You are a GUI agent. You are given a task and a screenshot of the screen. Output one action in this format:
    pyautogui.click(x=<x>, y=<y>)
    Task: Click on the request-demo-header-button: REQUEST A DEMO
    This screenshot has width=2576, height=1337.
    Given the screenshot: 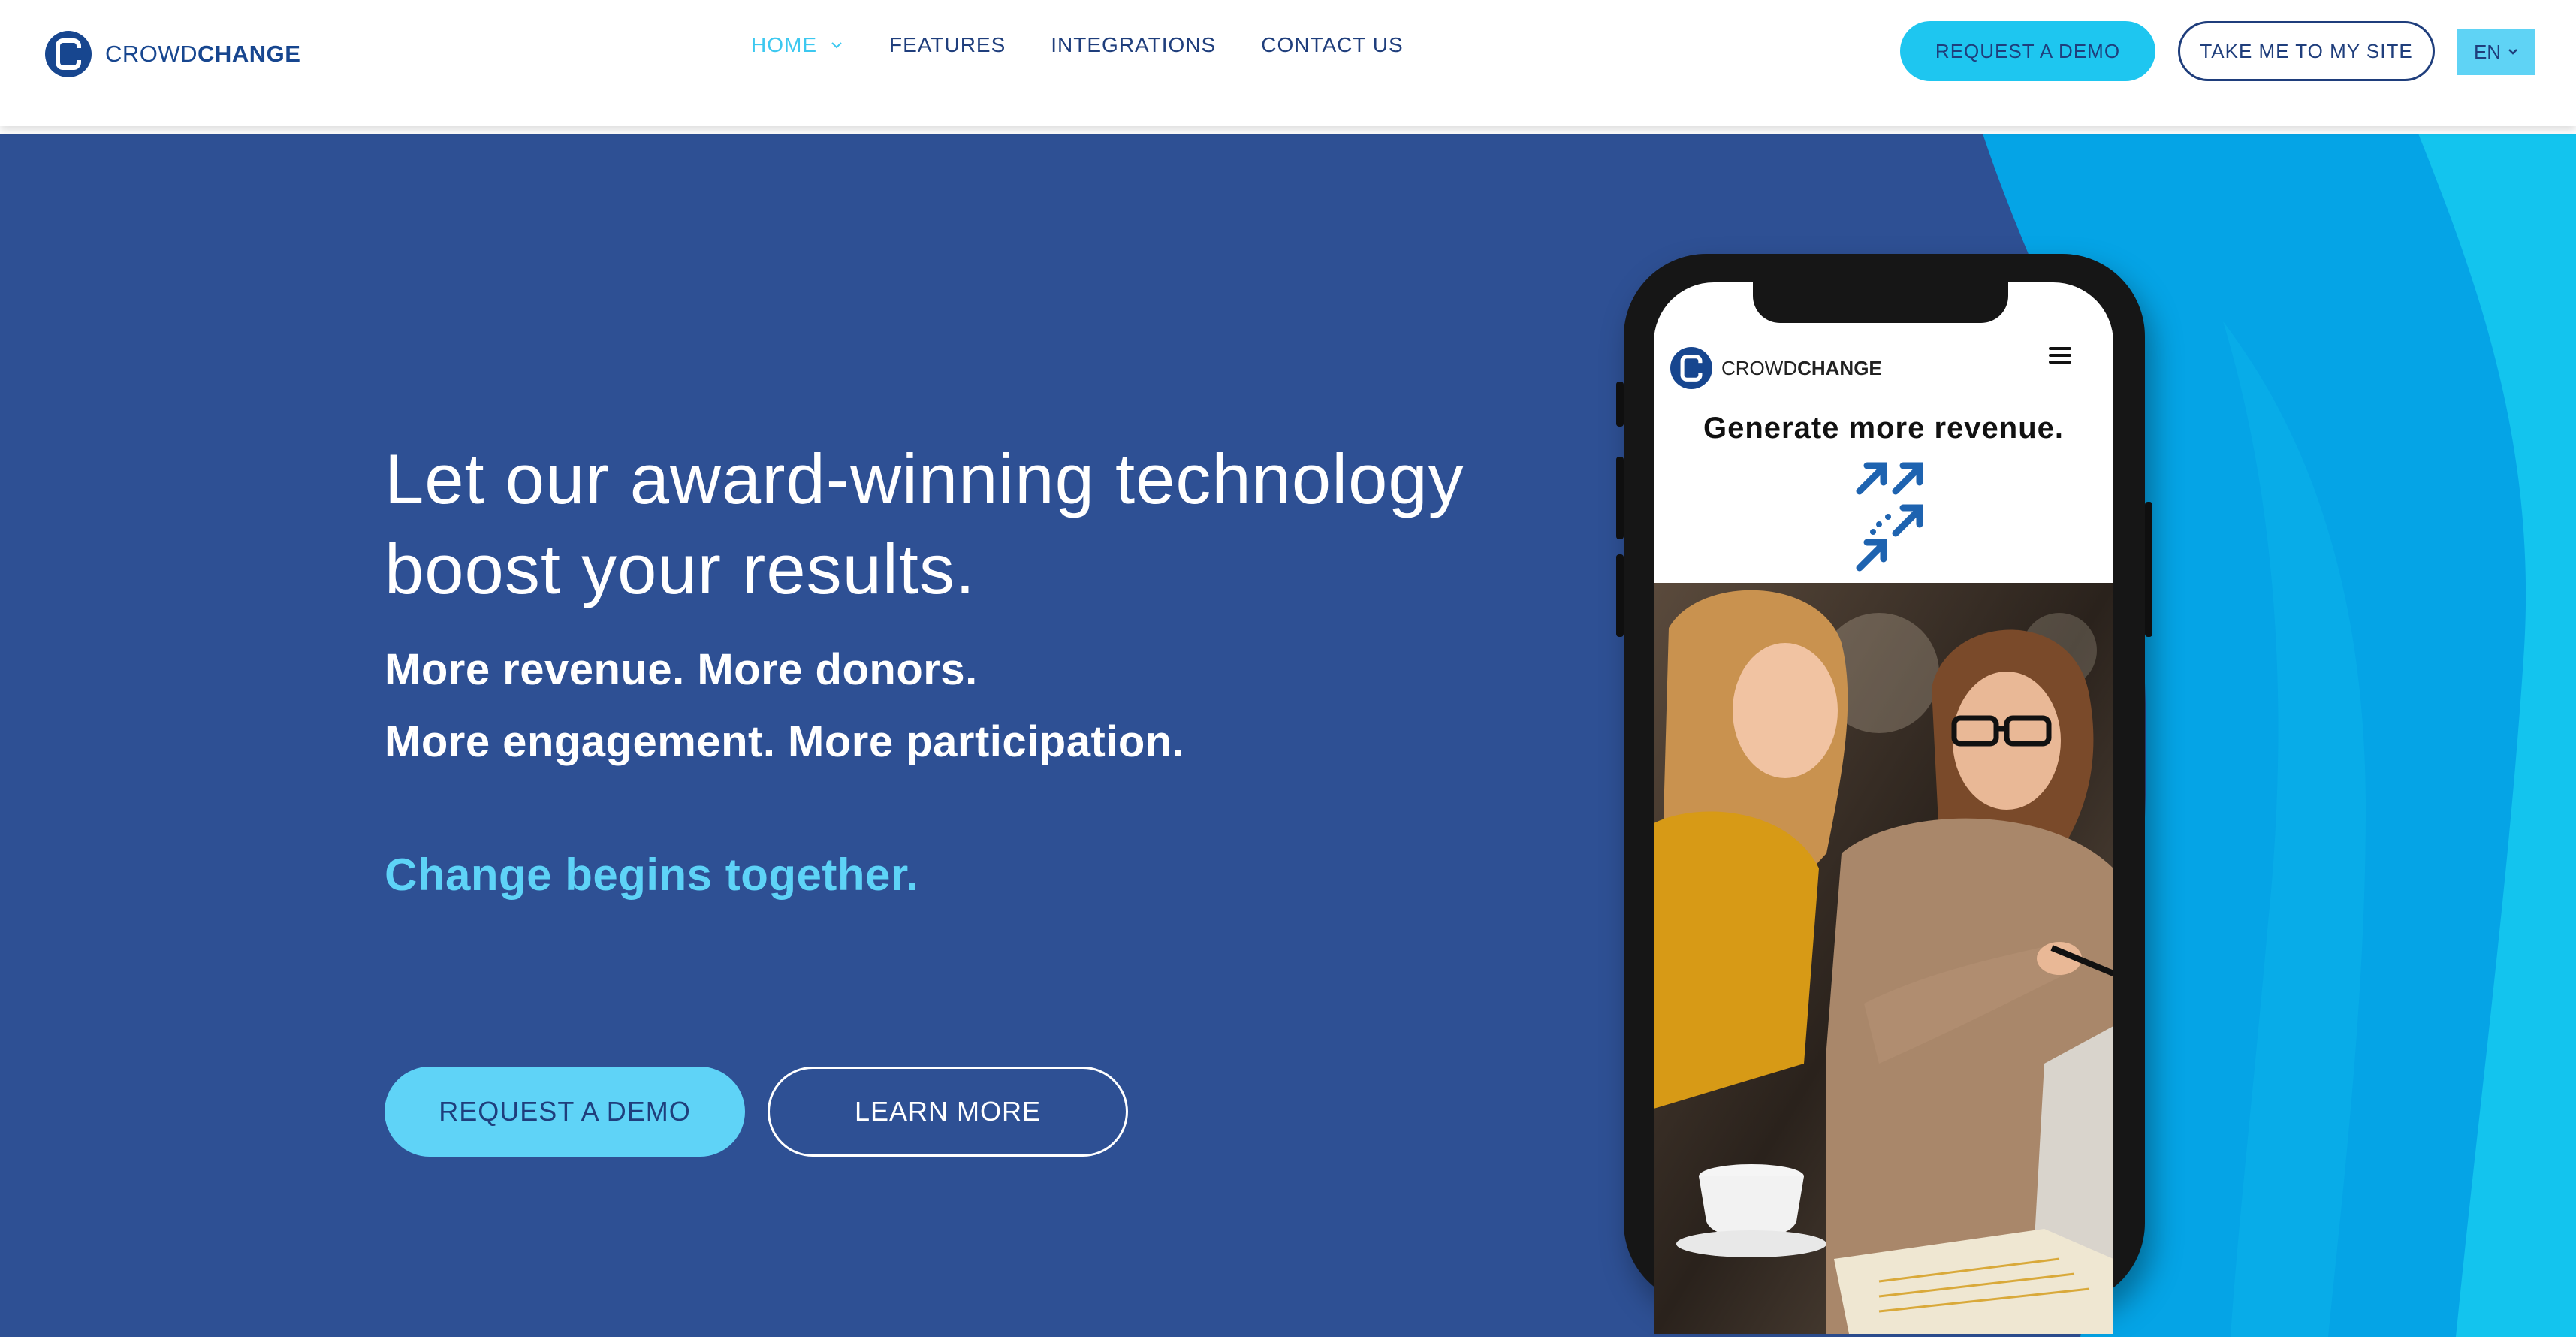 What is the action you would take?
    pyautogui.click(x=2027, y=51)
    